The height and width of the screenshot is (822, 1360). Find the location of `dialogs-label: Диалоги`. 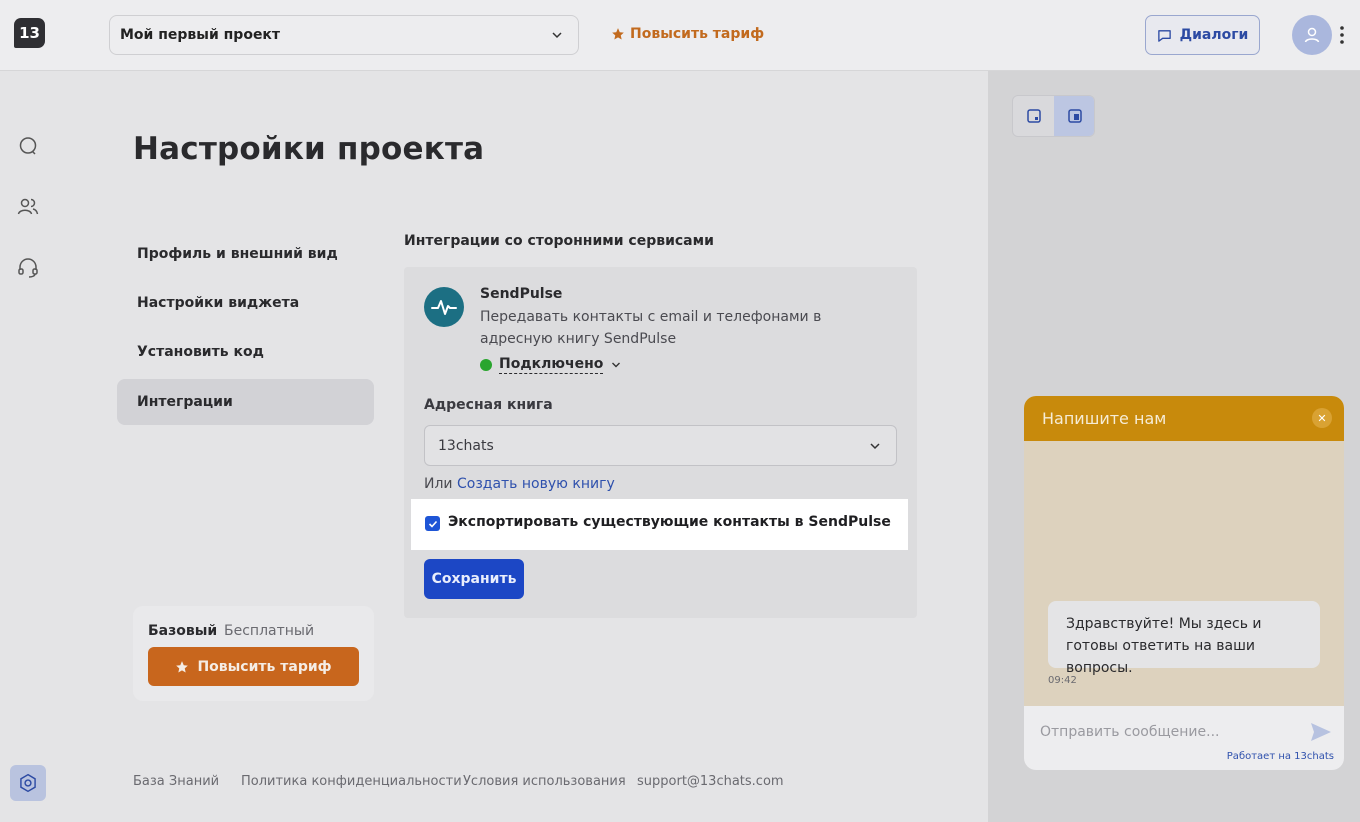

dialogs-label: Диалоги is located at coordinates (1214, 35).